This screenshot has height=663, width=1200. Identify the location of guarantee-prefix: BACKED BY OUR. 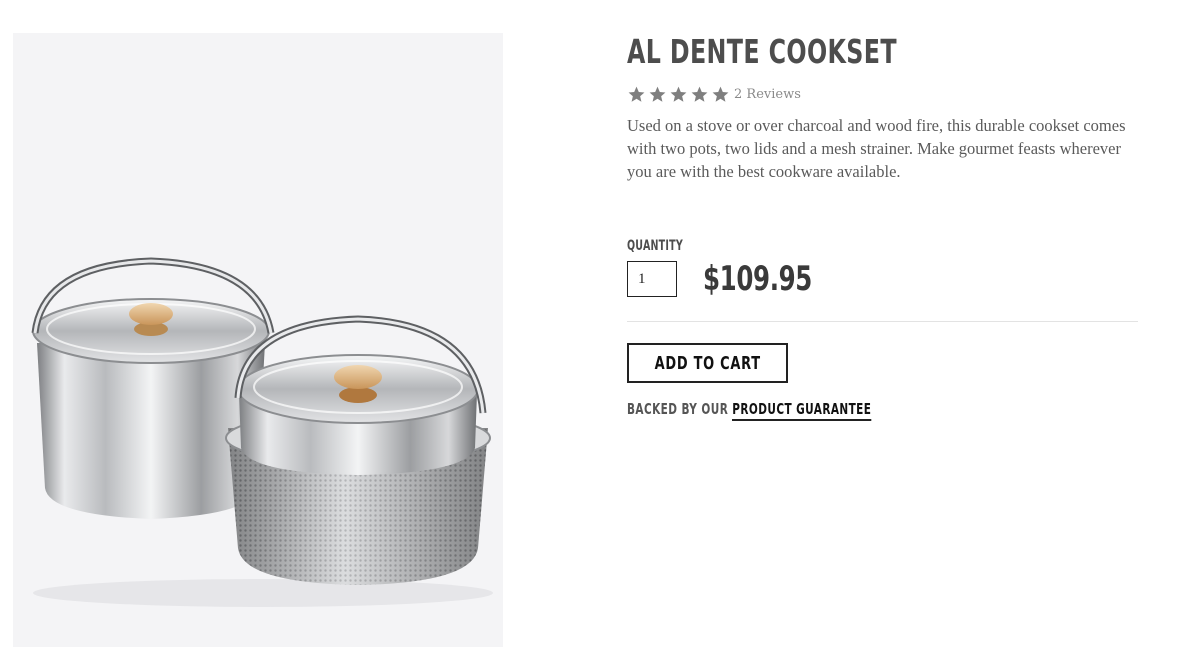
(678, 409).